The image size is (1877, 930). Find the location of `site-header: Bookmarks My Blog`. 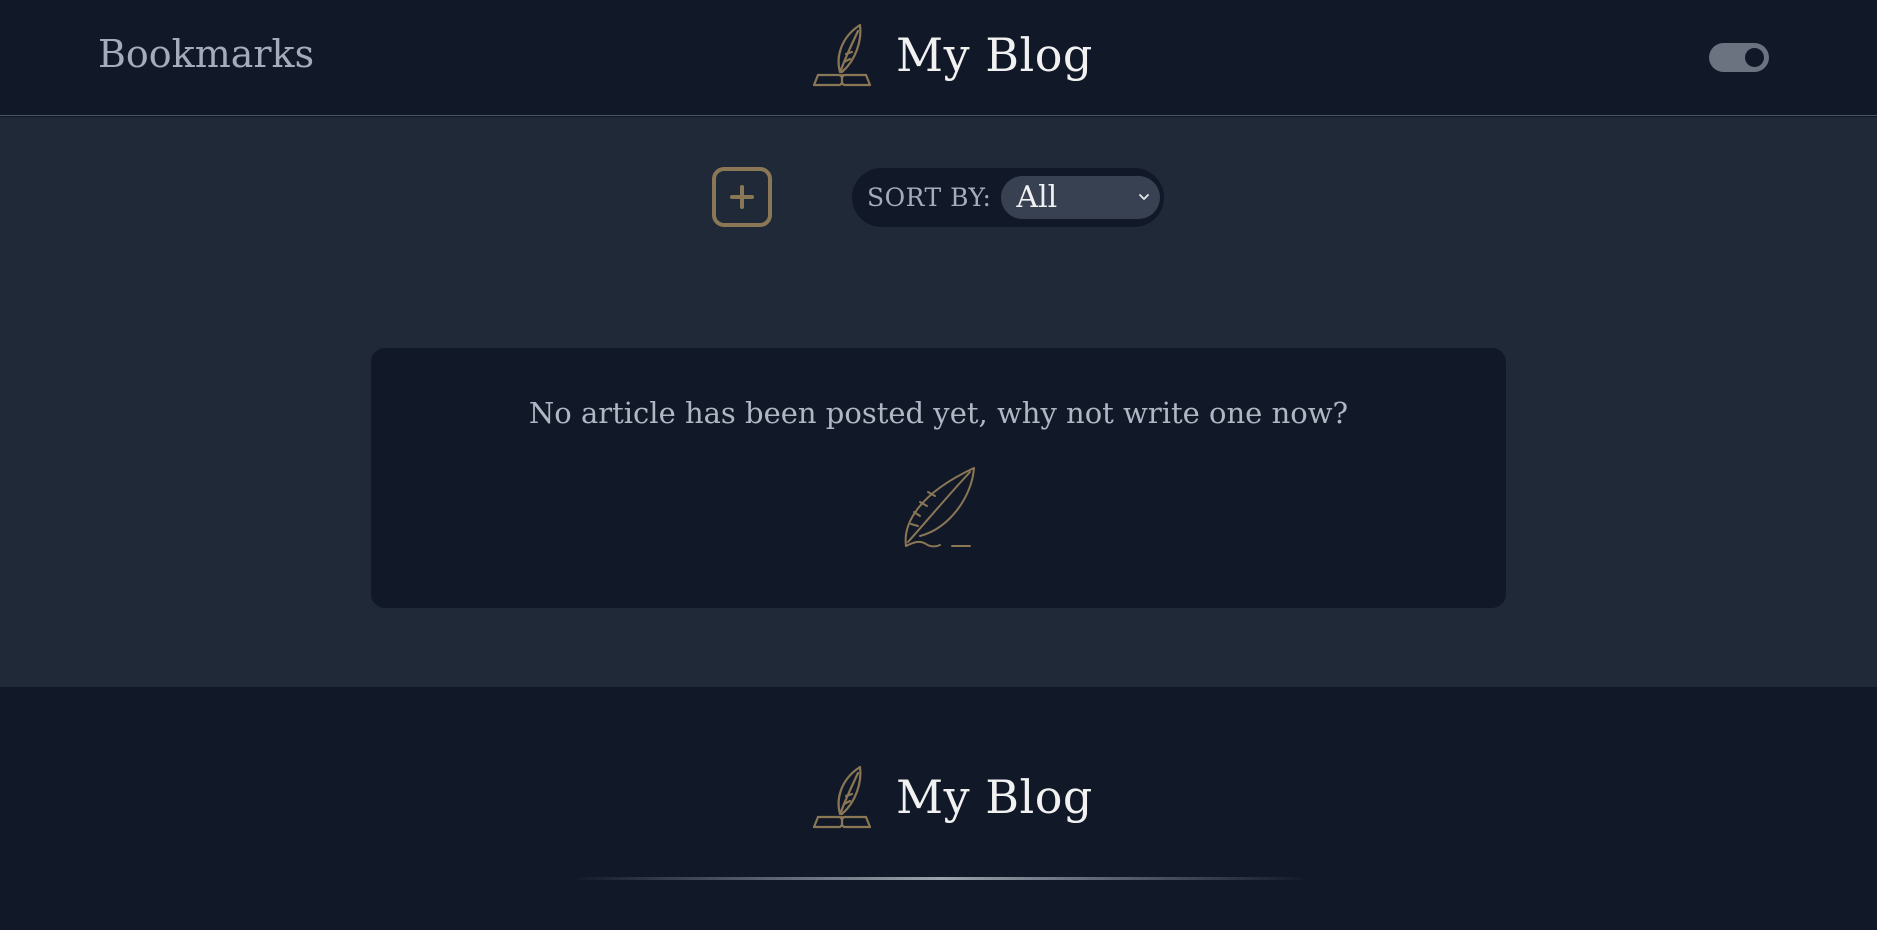

site-header: Bookmarks My Blog is located at coordinates (938, 58).